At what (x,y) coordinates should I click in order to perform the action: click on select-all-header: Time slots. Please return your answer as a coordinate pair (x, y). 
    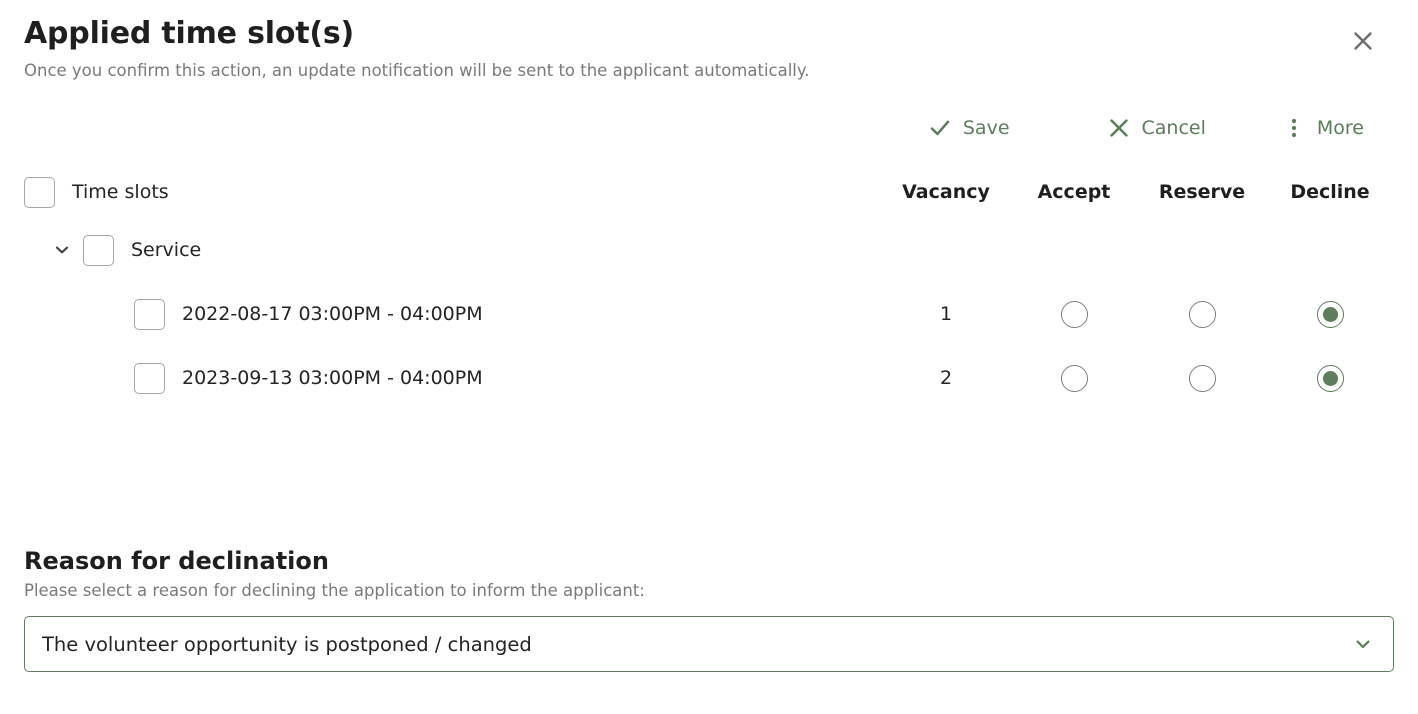
    Looking at the image, I should click on (453, 192).